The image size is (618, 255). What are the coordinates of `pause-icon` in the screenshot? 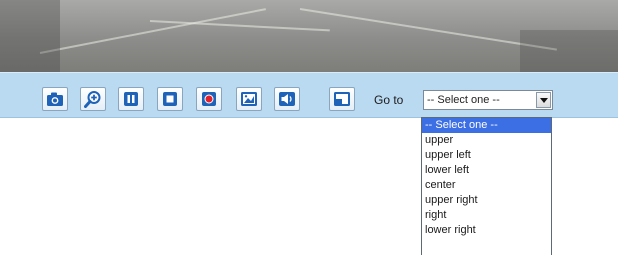 It's located at (131, 99).